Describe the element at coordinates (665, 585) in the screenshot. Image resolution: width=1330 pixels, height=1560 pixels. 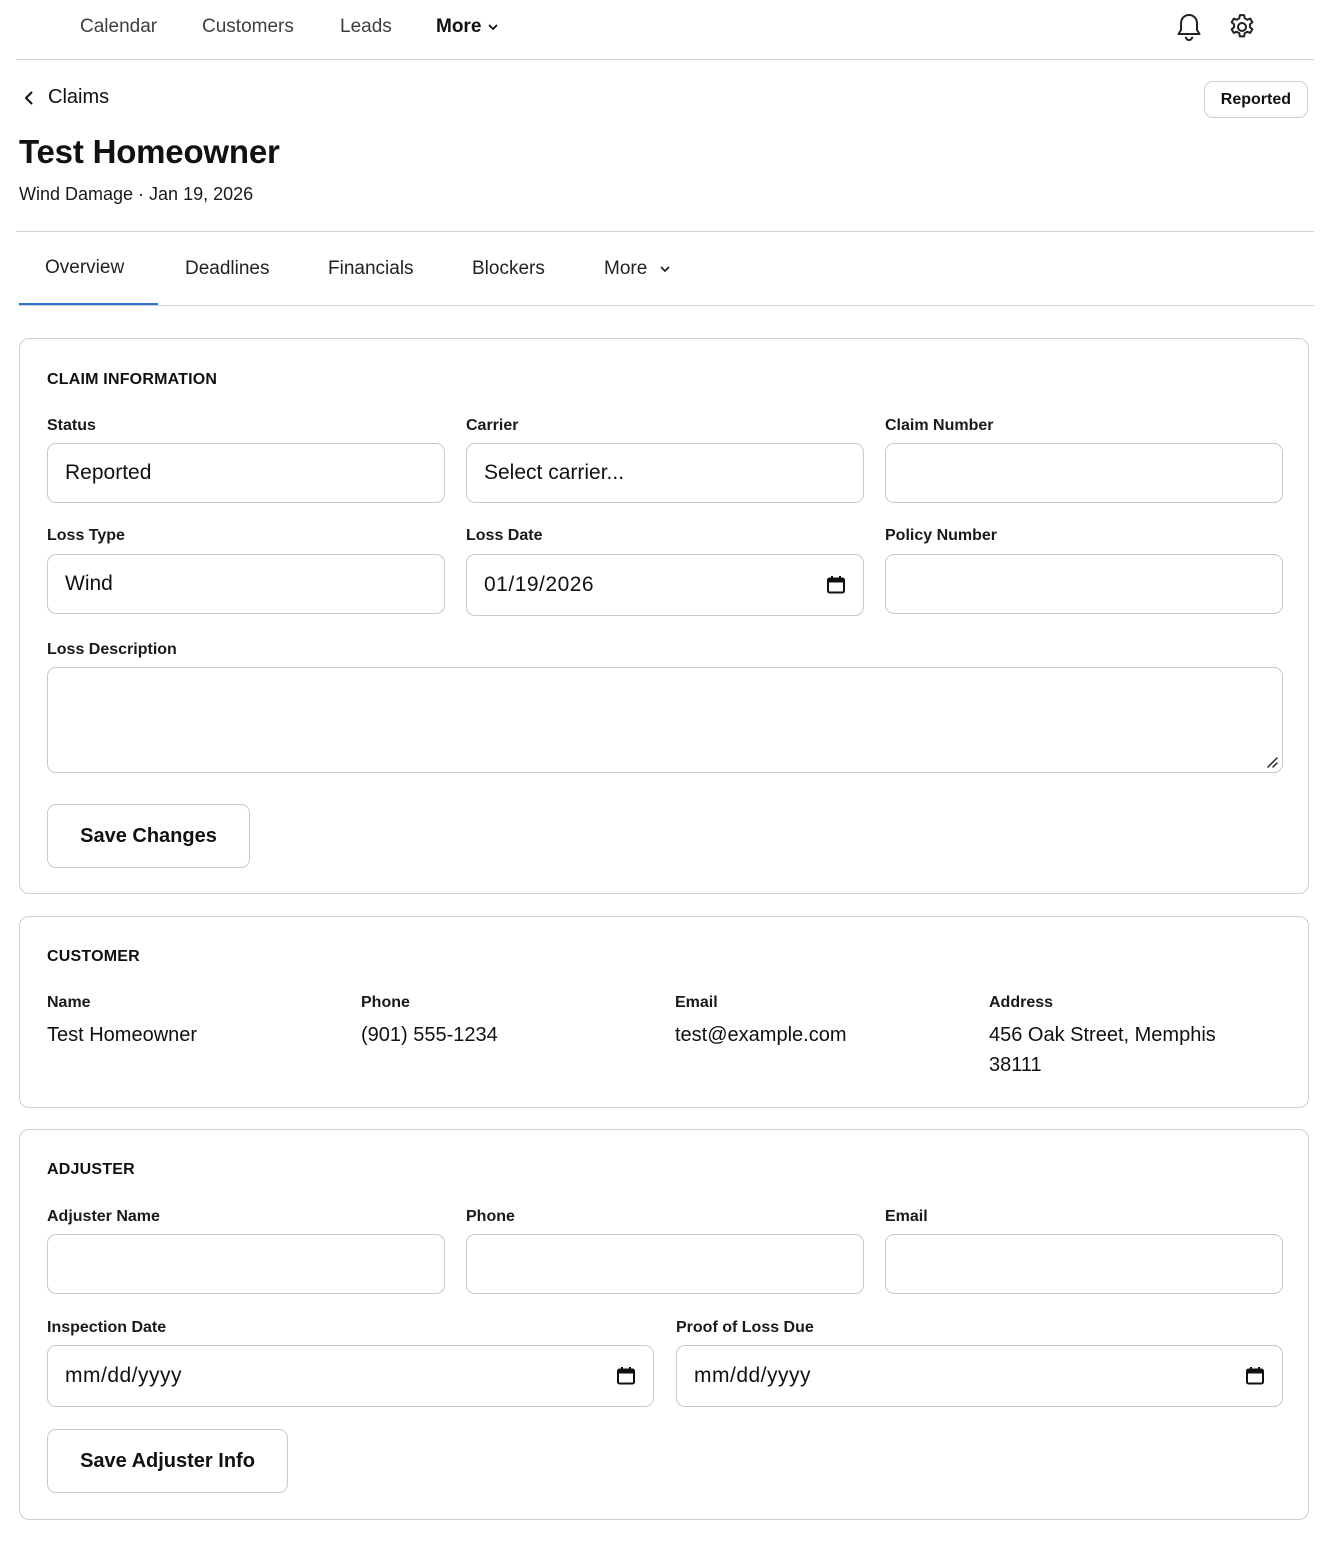
I see `loss-date-input: 01/19/2026` at that location.